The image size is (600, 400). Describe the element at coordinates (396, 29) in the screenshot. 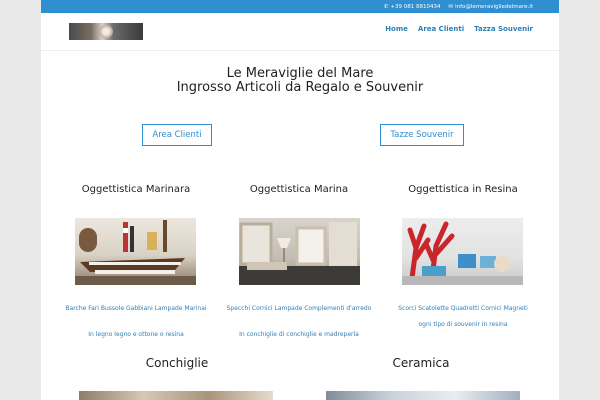

I see `nav-home: Home` at that location.